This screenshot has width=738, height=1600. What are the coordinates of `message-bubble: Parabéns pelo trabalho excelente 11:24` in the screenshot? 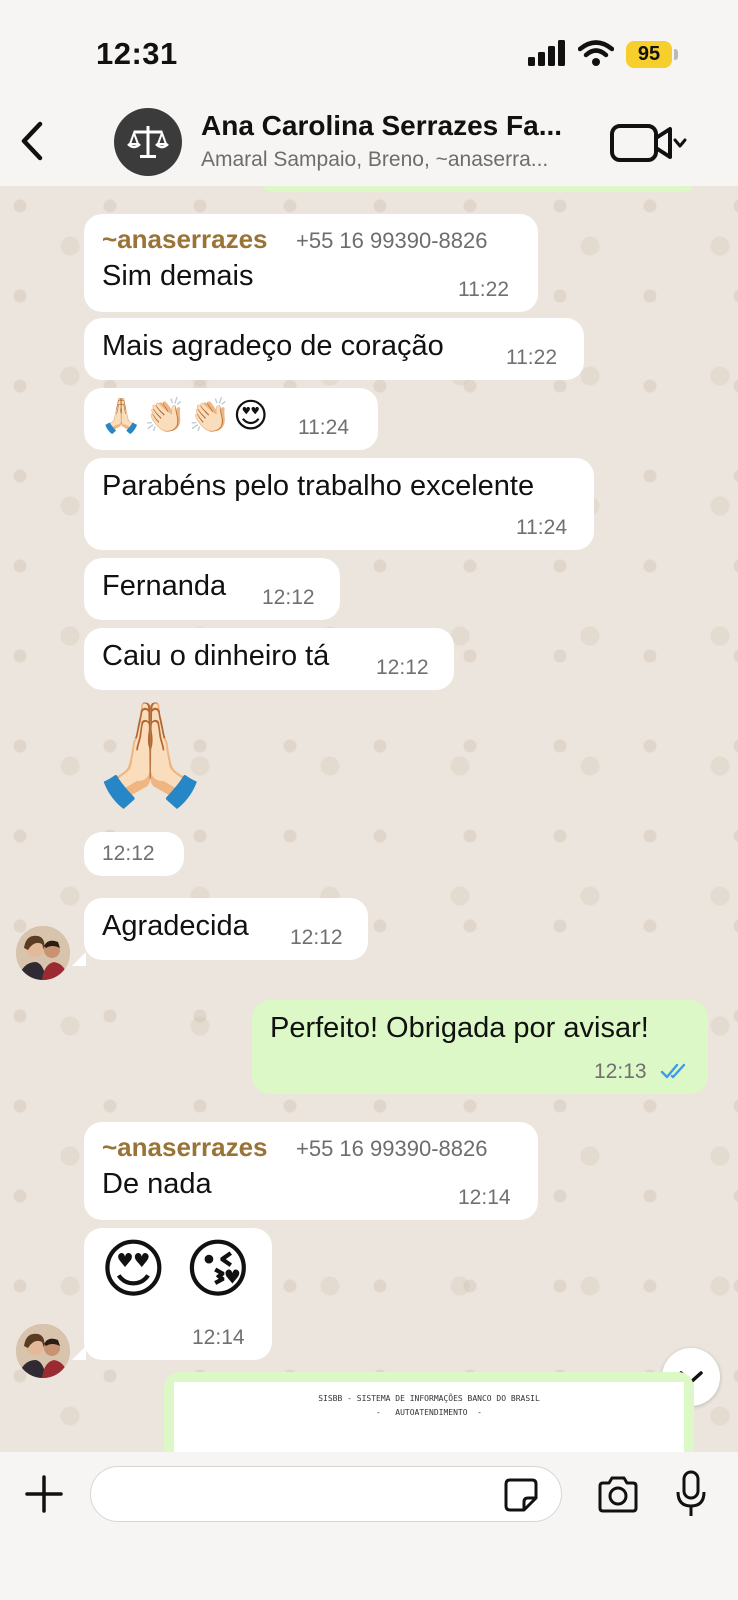 It's located at (339, 504).